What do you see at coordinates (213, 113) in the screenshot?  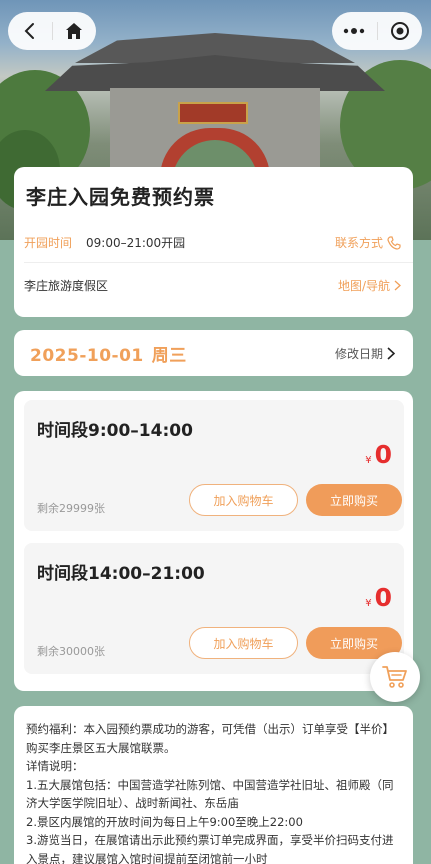 I see `gate-plaque` at bounding box center [213, 113].